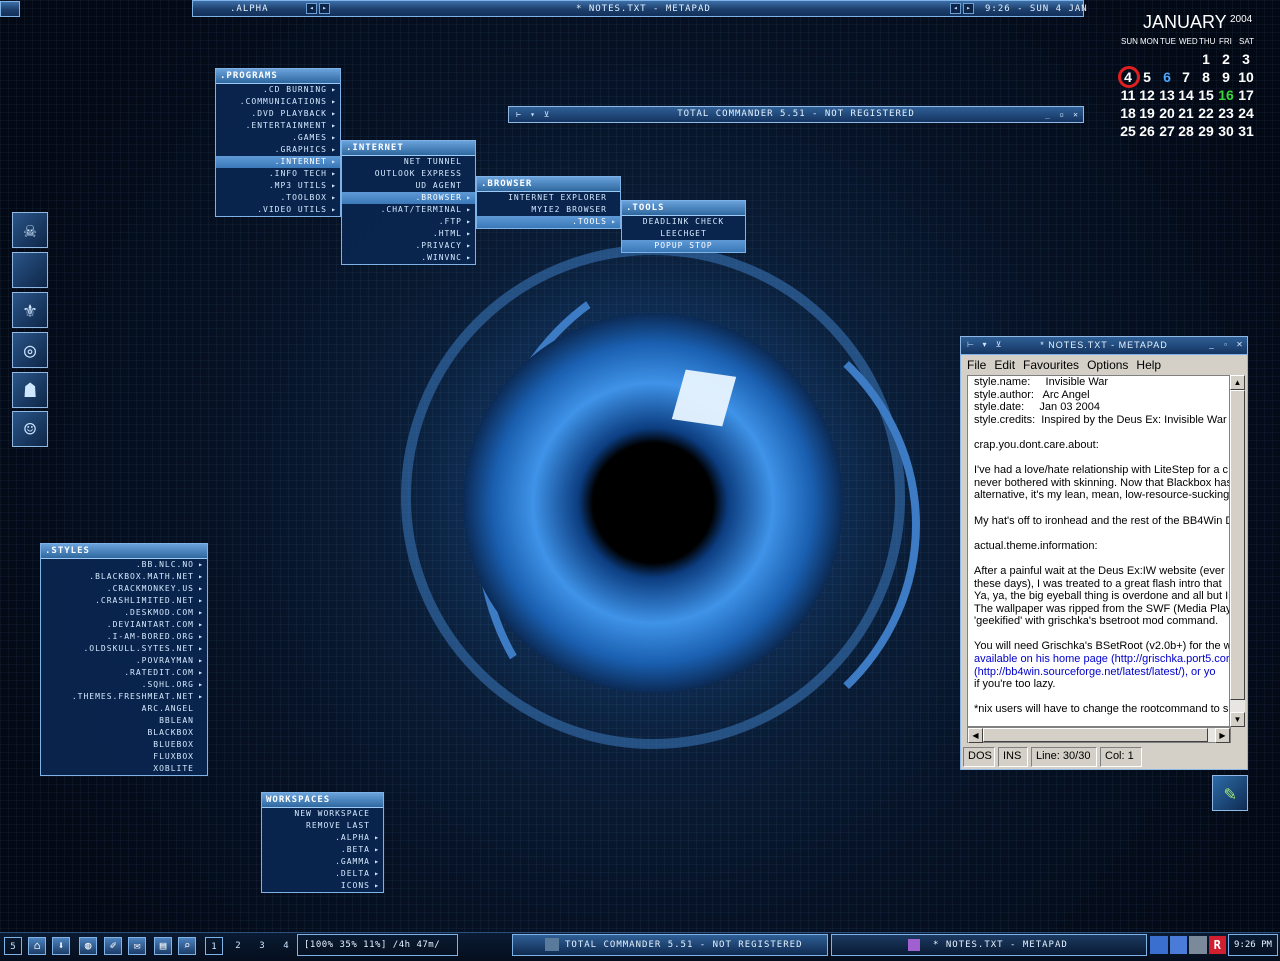  I want to click on notes-menu-edit: Edit, so click(1006, 365).